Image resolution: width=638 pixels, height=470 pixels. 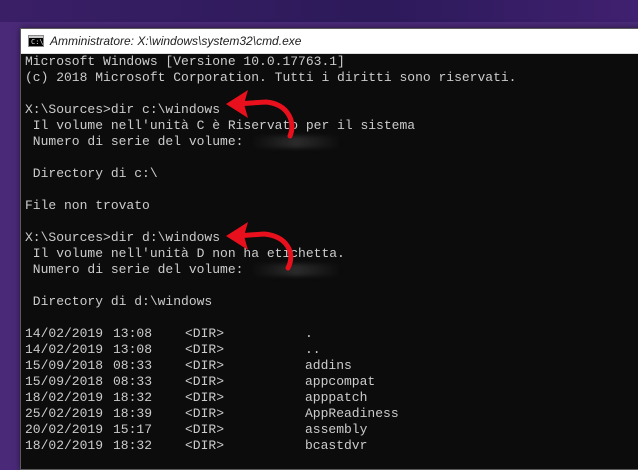 What do you see at coordinates (123, 237) in the screenshot?
I see `console-line: X:\Sources>dir d:\windows` at bounding box center [123, 237].